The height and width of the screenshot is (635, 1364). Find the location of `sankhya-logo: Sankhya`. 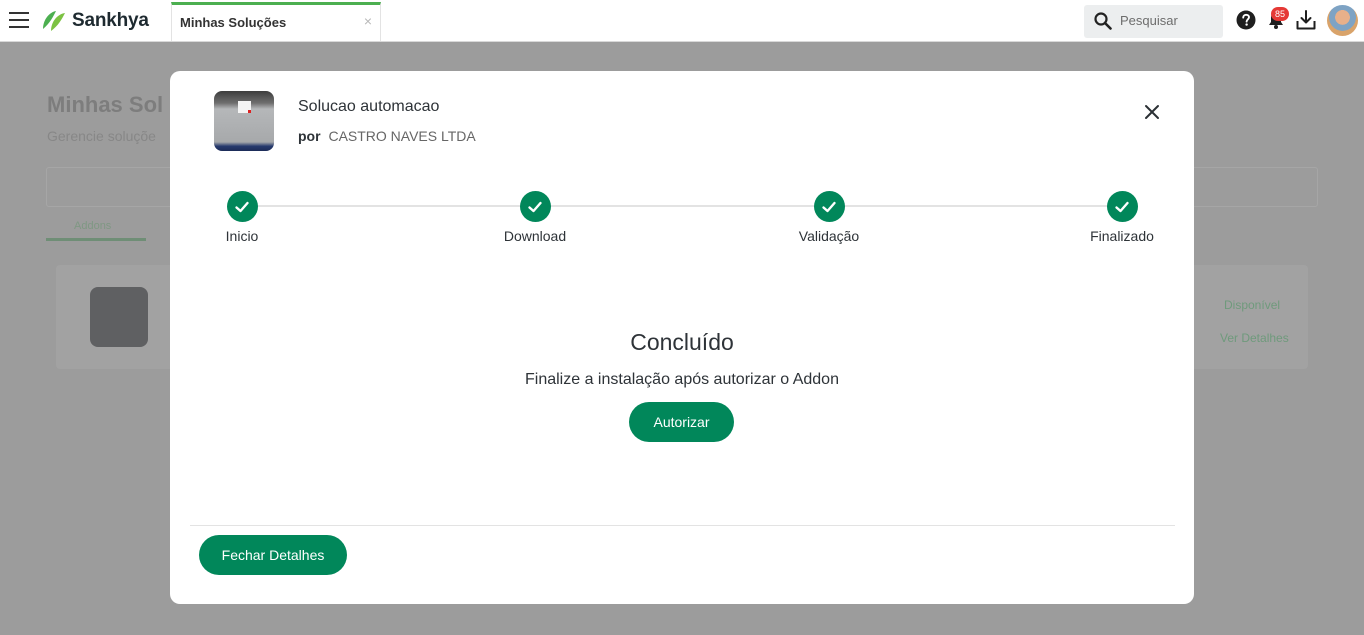

sankhya-logo: Sankhya is located at coordinates (94, 21).